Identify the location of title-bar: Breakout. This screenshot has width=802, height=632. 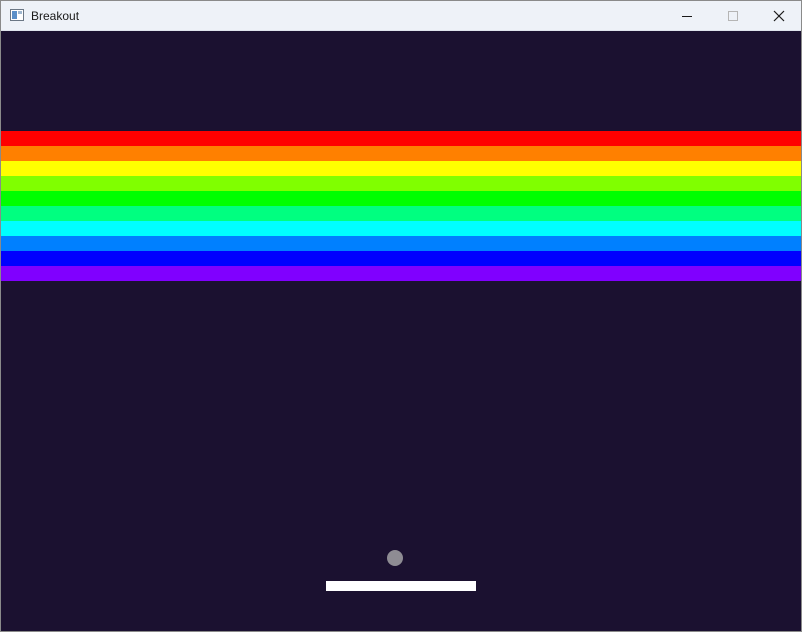
(401, 16).